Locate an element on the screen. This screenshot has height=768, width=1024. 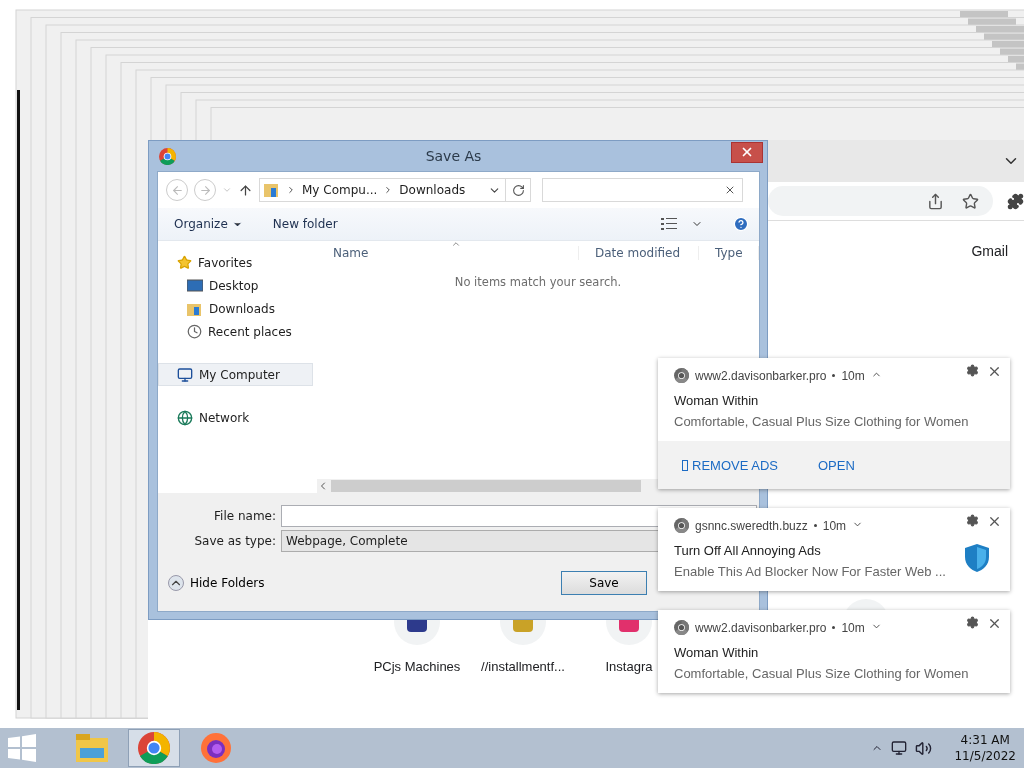
nav-item: Recent places is located at coordinates (235, 331).